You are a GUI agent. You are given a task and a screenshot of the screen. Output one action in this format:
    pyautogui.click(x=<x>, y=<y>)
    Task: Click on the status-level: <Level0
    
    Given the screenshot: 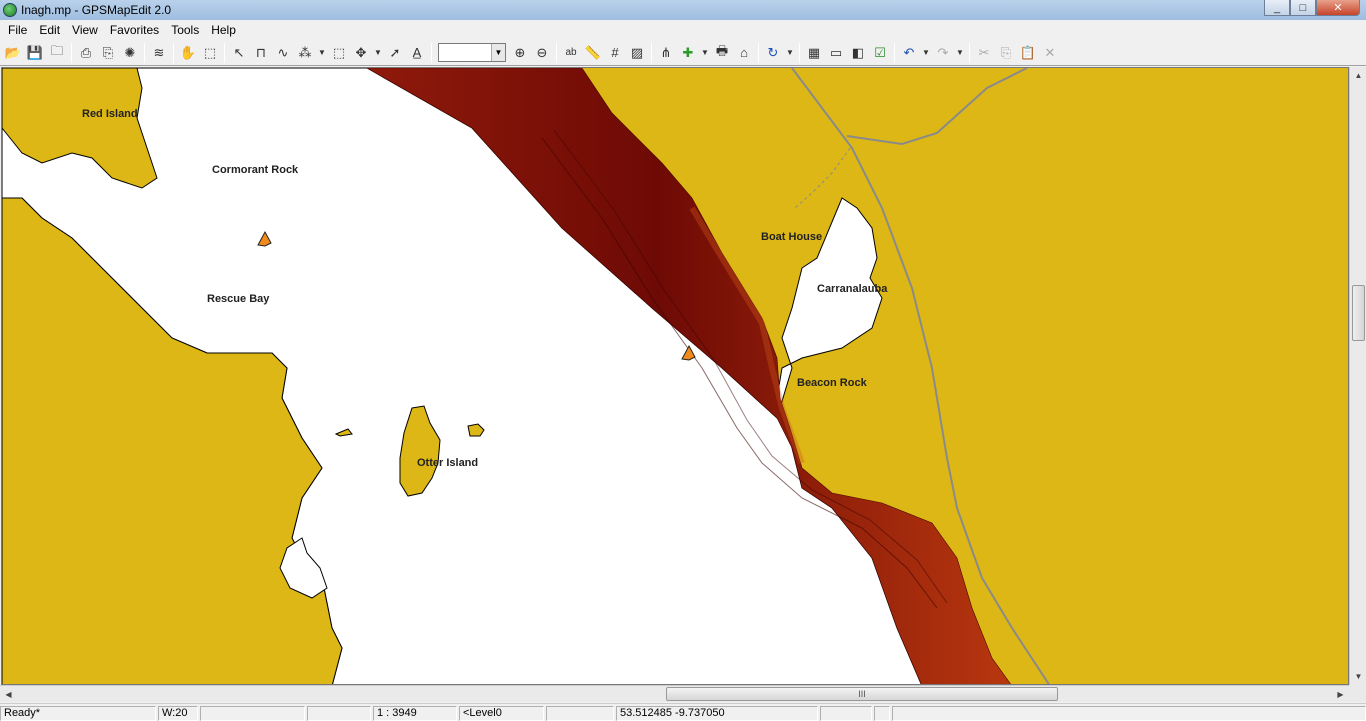 What is the action you would take?
    pyautogui.click(x=501, y=713)
    